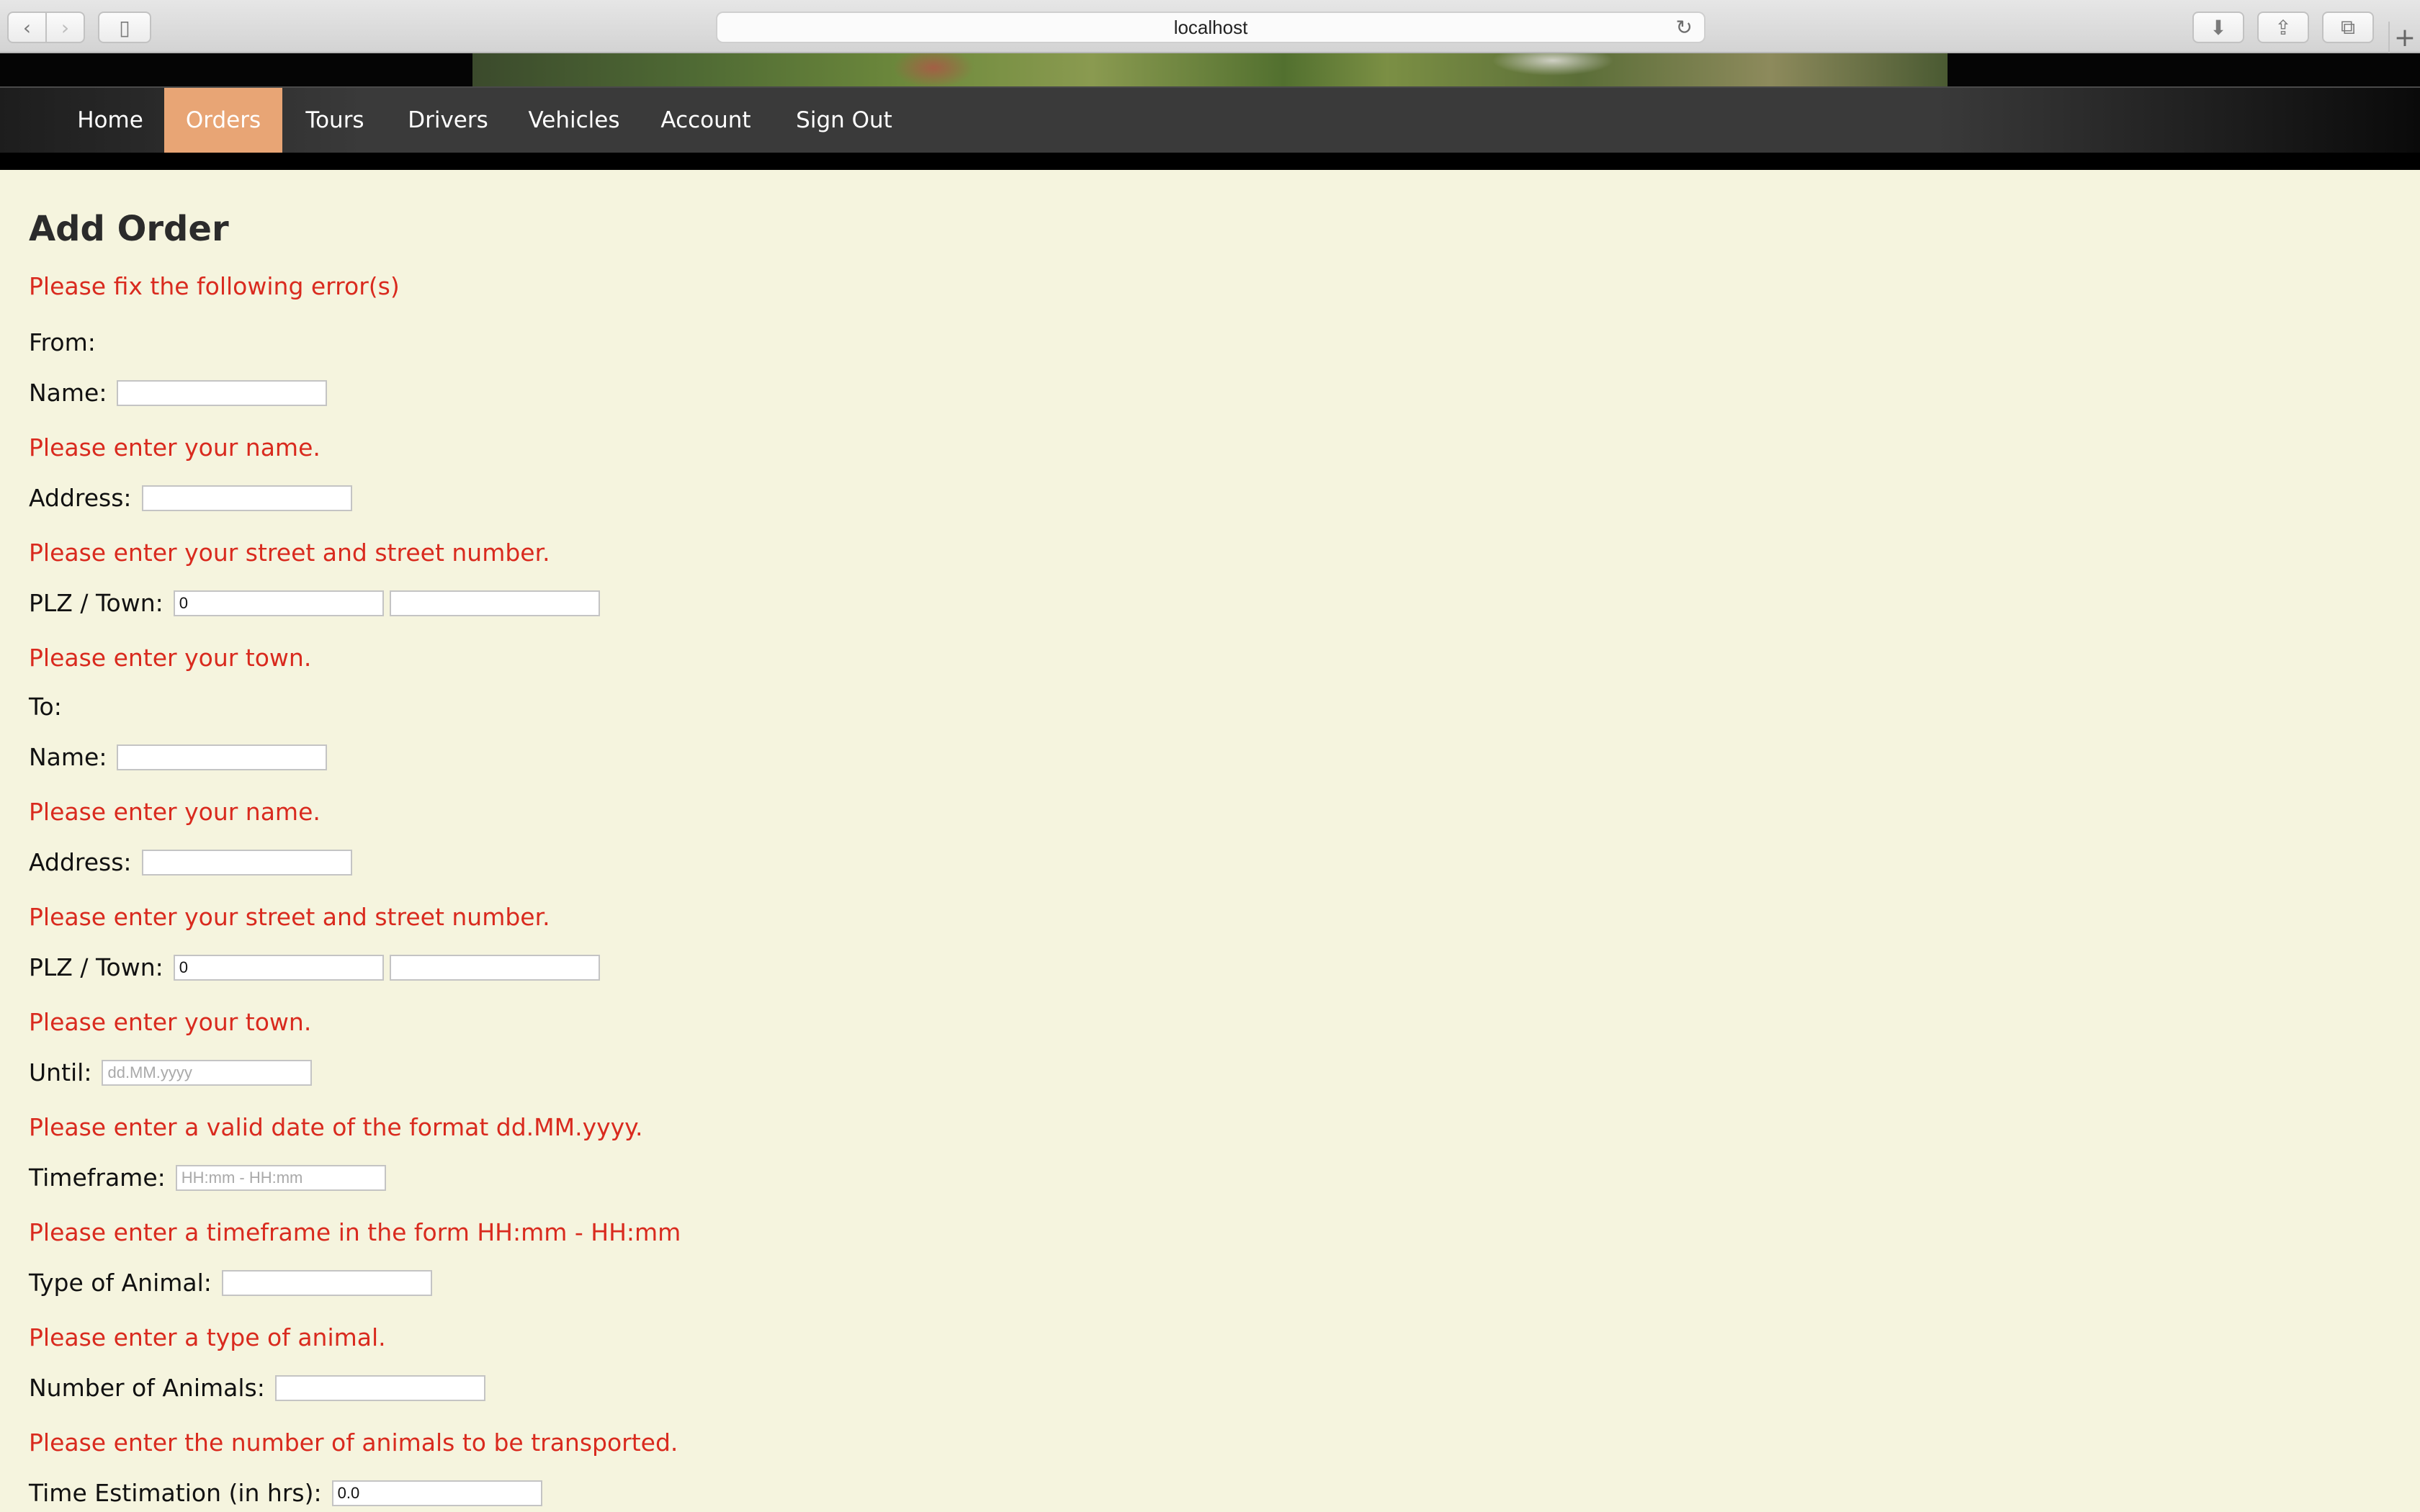 Image resolution: width=2420 pixels, height=1512 pixels. What do you see at coordinates (1210, 161) in the screenshot?
I see `nav-divider` at bounding box center [1210, 161].